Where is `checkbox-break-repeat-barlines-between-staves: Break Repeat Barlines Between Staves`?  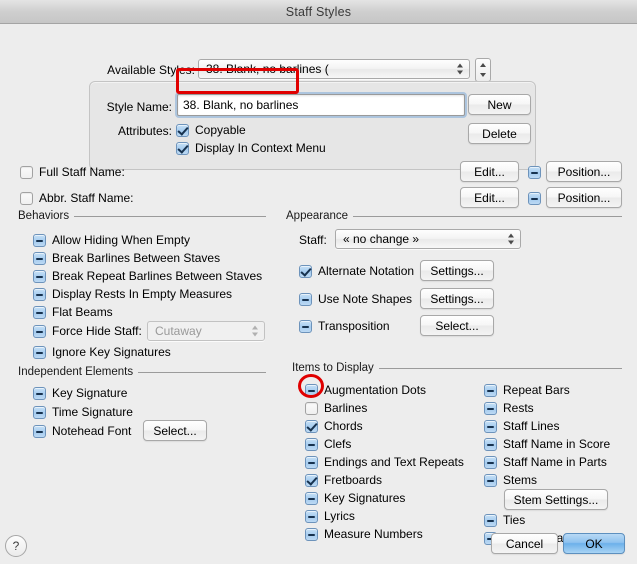
checkbox-break-repeat-barlines-between-staves: Break Repeat Barlines Between Staves is located at coordinates (147, 276).